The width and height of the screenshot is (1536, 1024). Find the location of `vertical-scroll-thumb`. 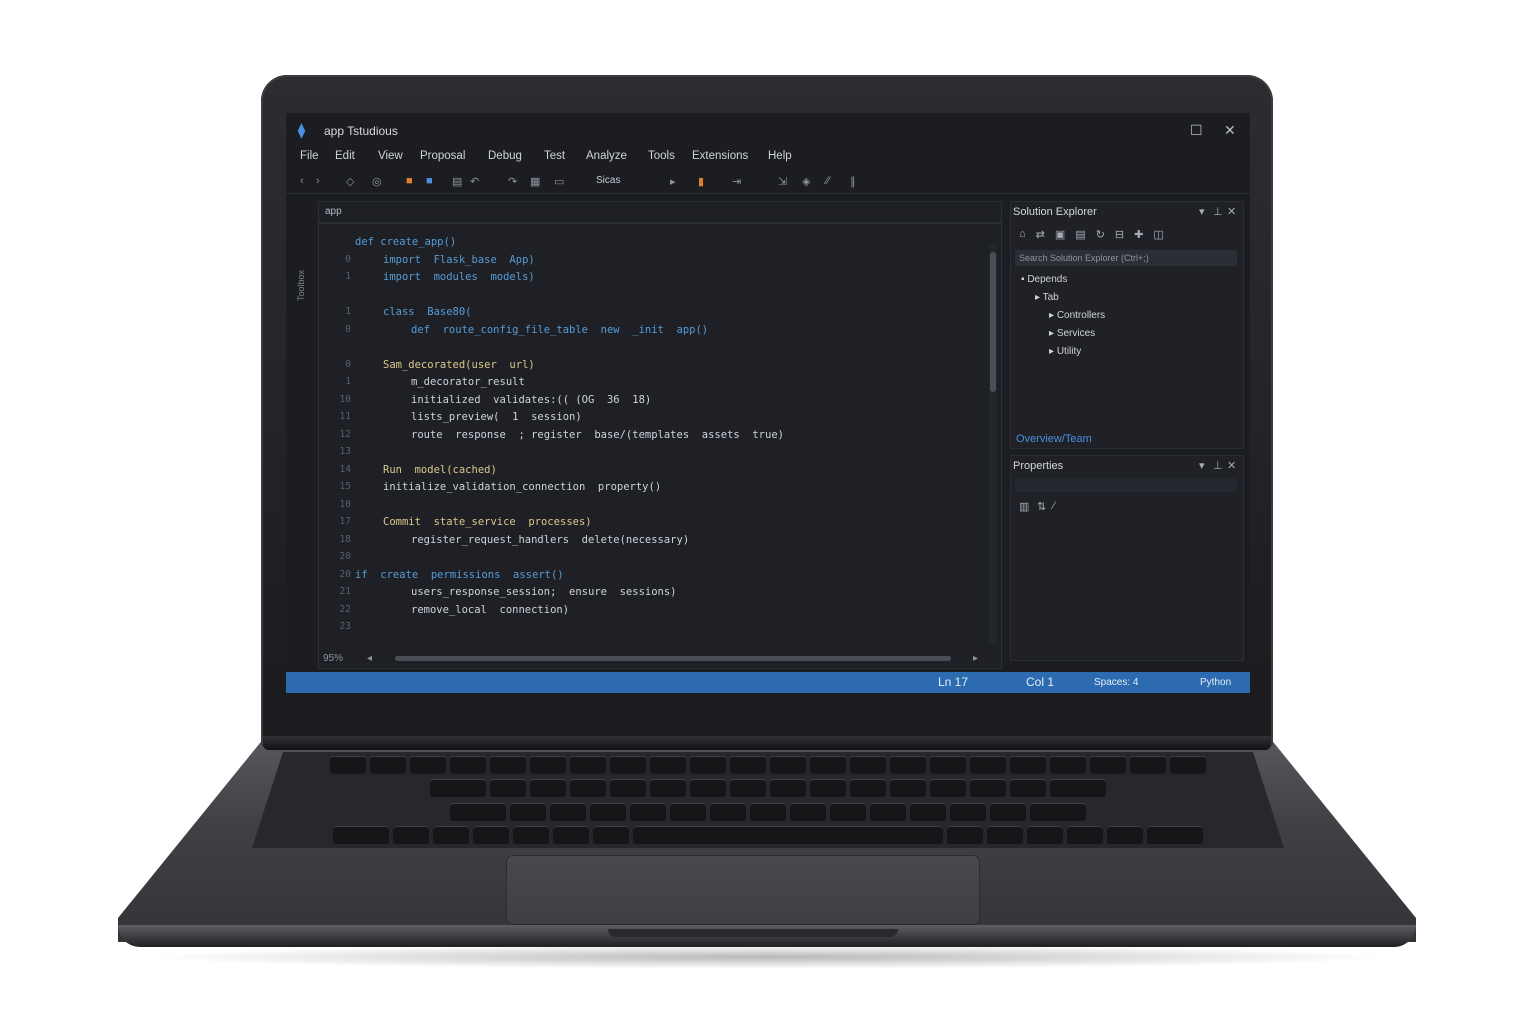

vertical-scroll-thumb is located at coordinates (993, 322).